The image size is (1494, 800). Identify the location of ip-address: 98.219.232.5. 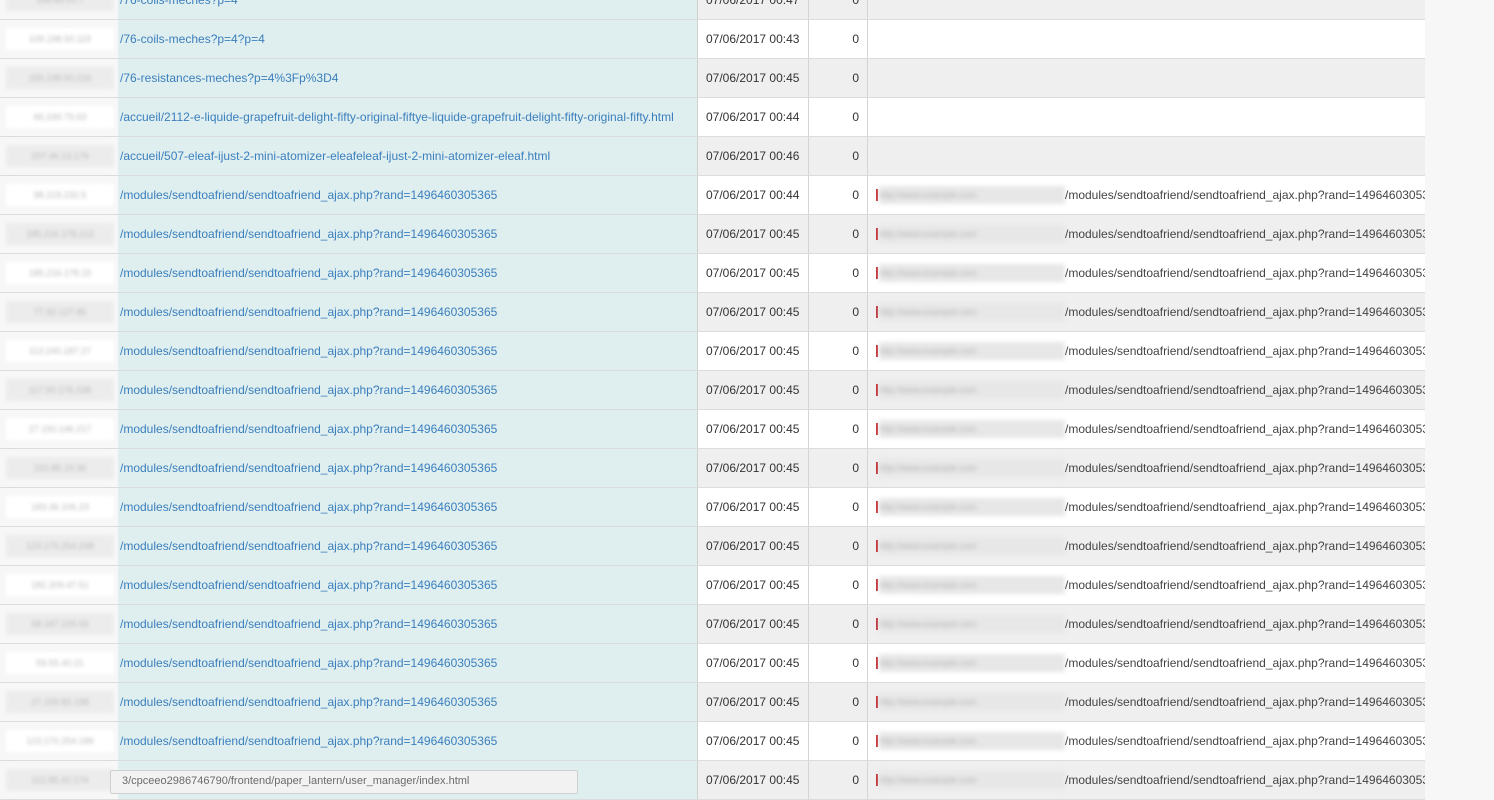
(60, 195).